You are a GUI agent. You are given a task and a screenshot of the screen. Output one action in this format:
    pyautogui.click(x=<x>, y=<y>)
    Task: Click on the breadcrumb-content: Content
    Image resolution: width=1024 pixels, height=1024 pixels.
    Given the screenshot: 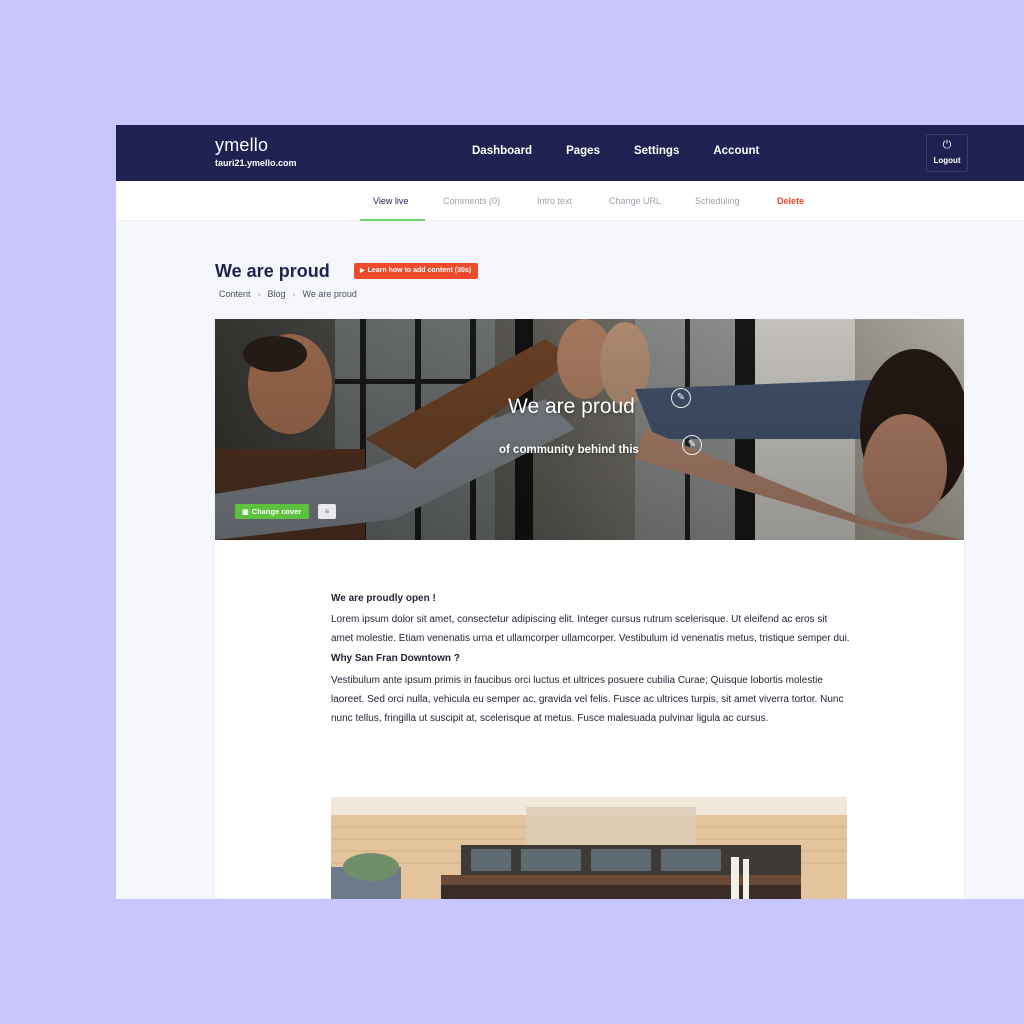 What is the action you would take?
    pyautogui.click(x=235, y=294)
    